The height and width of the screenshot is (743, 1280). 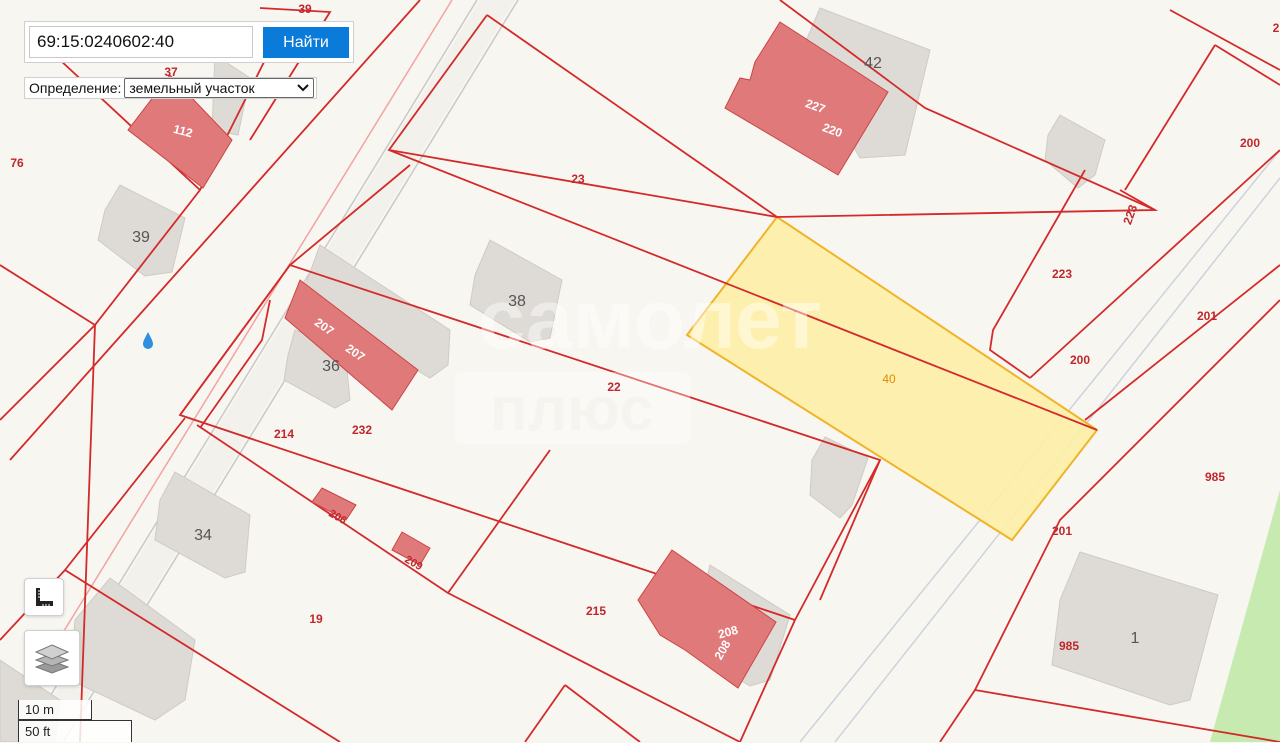 What do you see at coordinates (362, 430) in the screenshot?
I see `parcel-label: 232` at bounding box center [362, 430].